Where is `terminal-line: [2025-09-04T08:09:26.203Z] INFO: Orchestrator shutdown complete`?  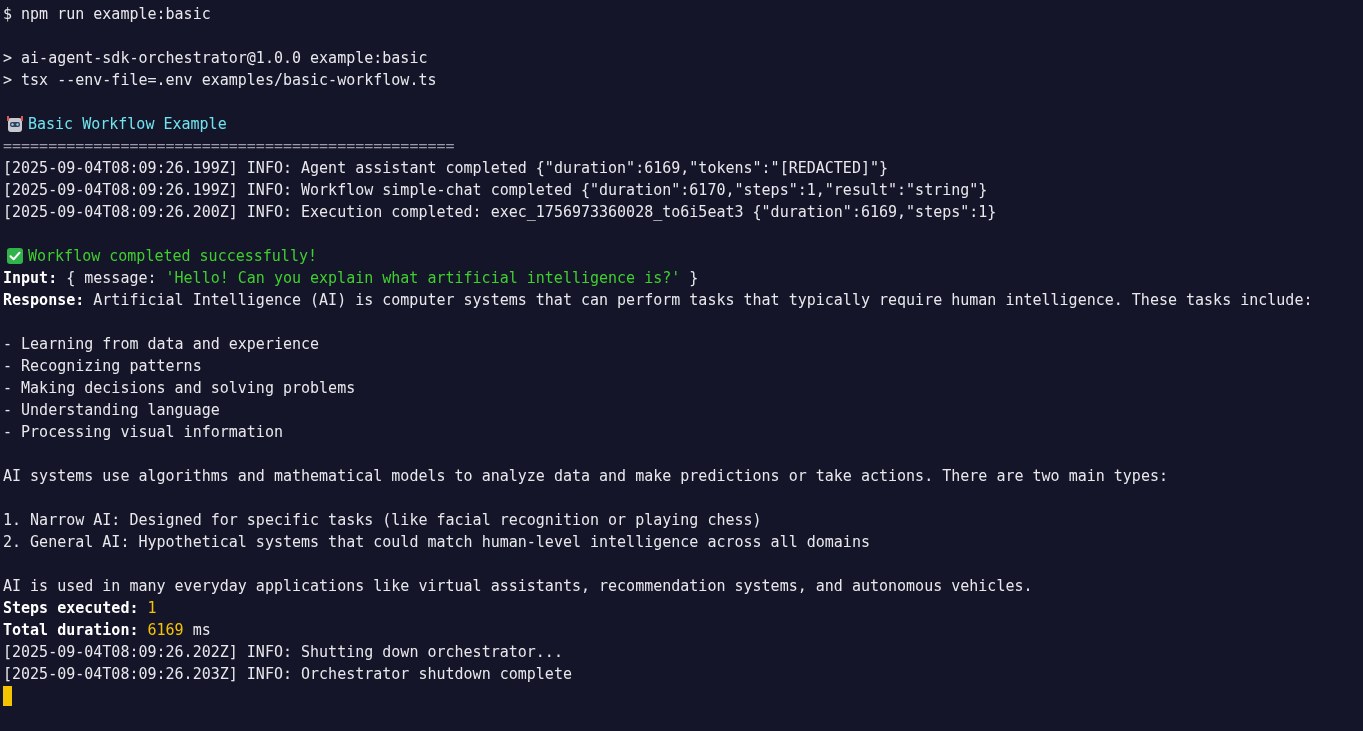
terminal-line: [2025-09-04T08:09:26.203Z] INFO: Orchestrator shutdown complete is located at coordinates (287, 674).